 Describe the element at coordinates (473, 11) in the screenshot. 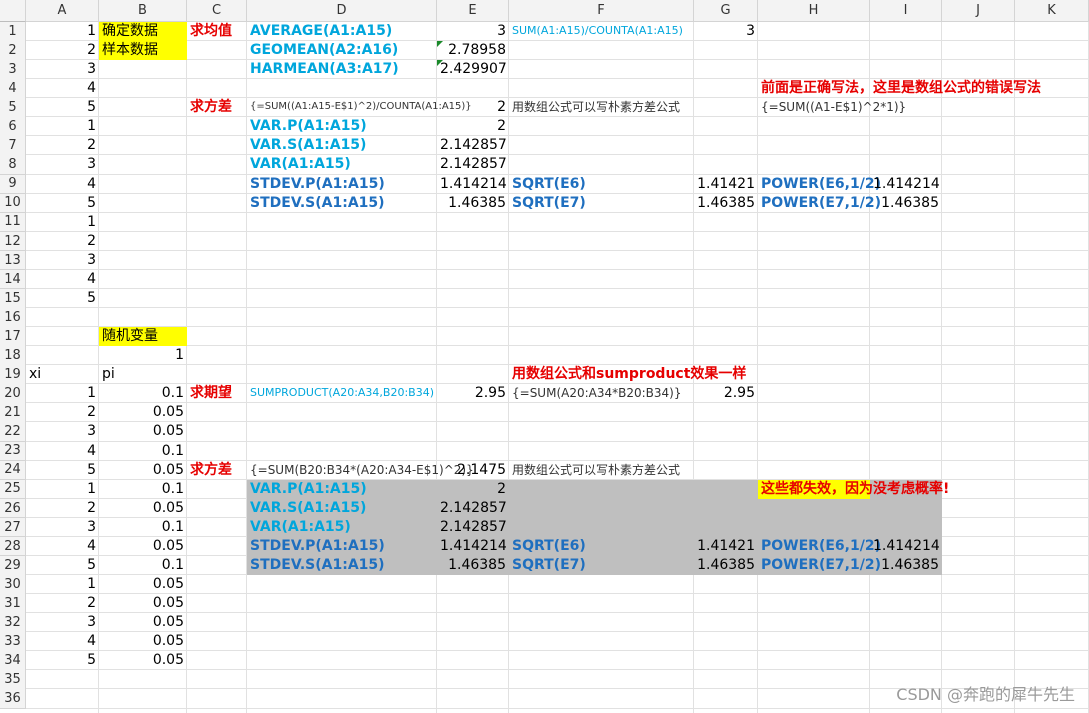

I see `column-header-e: E` at that location.